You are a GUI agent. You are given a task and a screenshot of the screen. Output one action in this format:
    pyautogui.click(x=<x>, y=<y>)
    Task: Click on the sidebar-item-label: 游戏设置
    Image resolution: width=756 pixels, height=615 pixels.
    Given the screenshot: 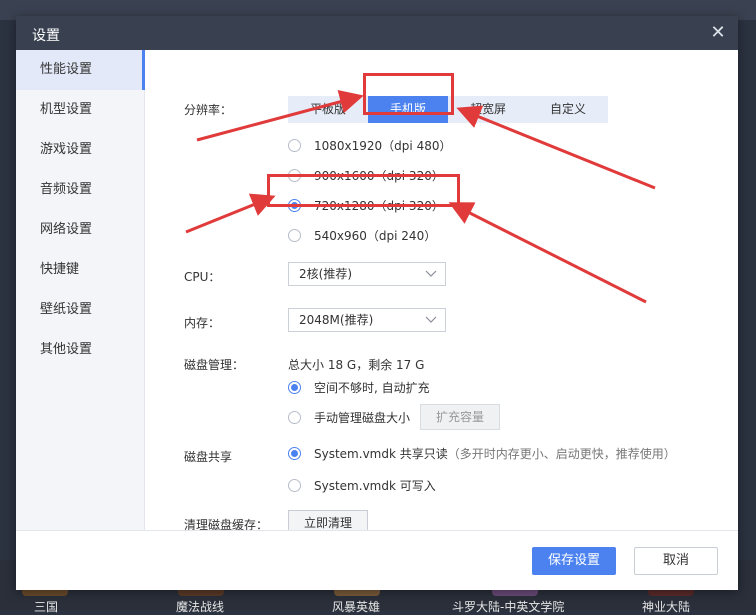 What is the action you would take?
    pyautogui.click(x=66, y=149)
    